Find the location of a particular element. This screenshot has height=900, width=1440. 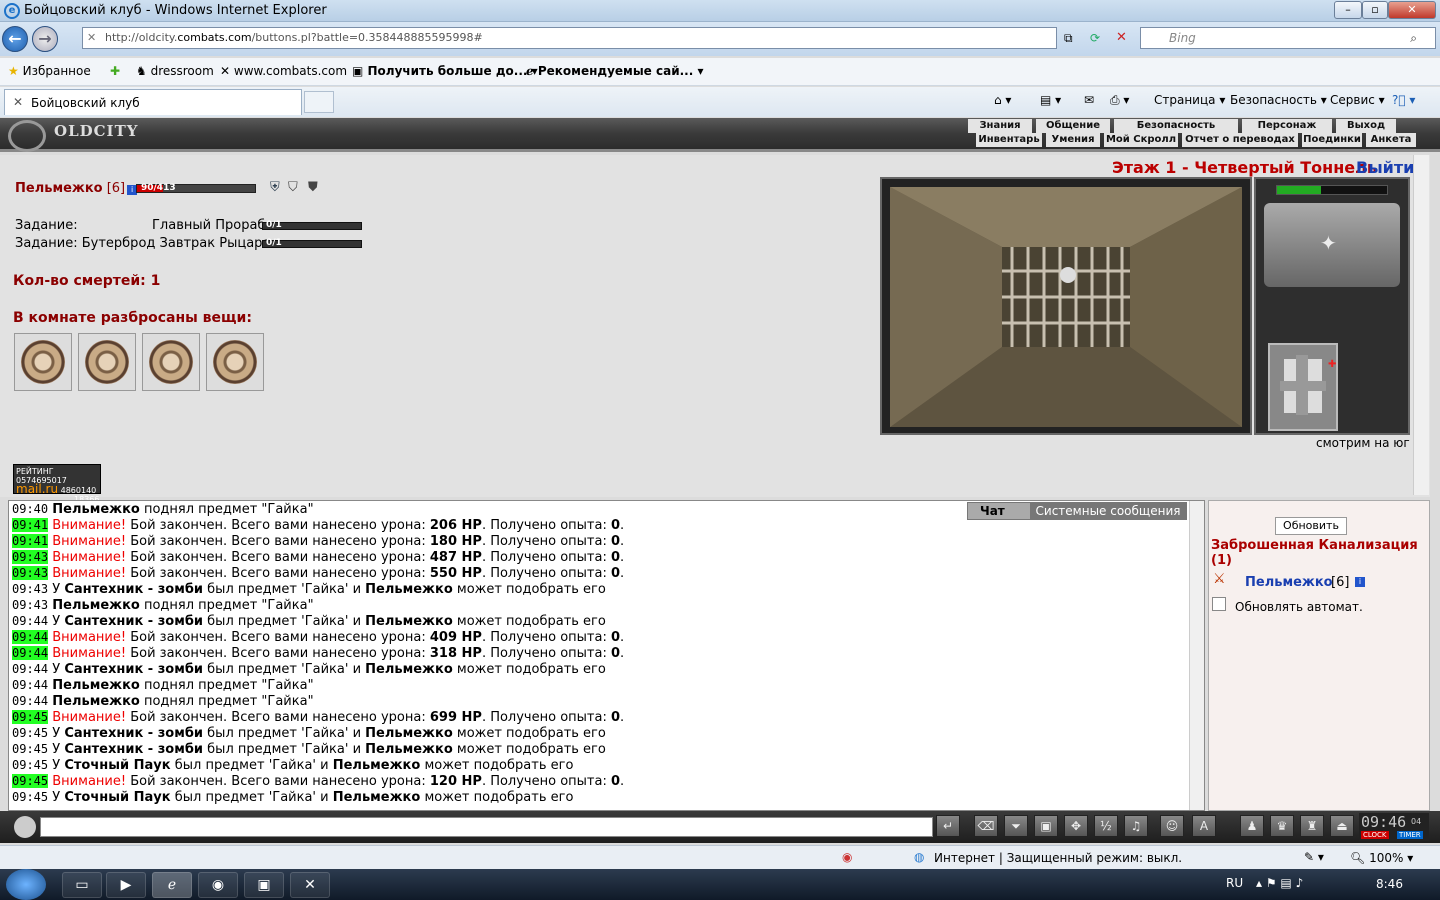

menu-knowledge: Знания is located at coordinates (1000, 126).